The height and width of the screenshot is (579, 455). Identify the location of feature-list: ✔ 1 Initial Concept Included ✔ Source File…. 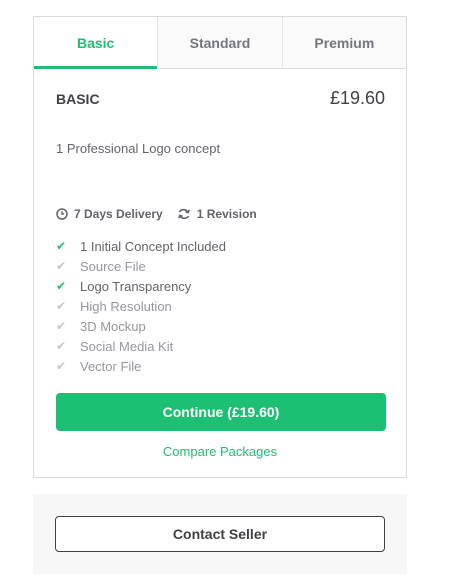
(141, 306).